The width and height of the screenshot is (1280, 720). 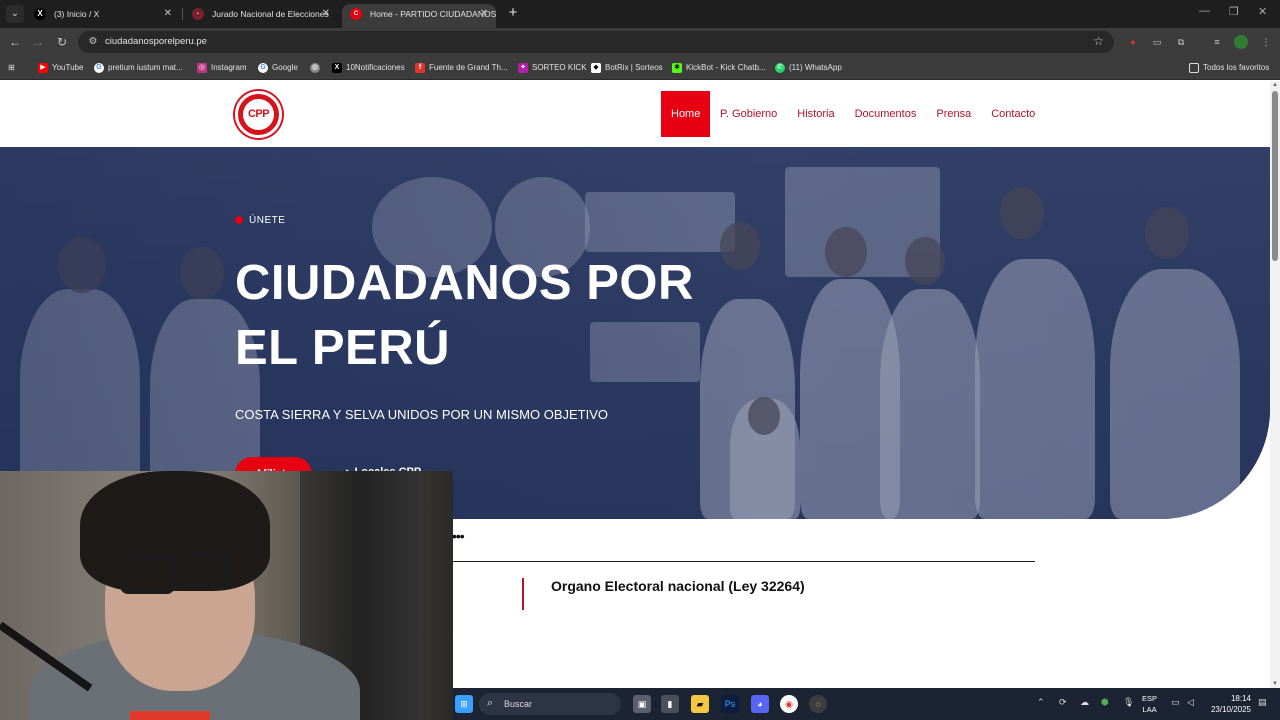 What do you see at coordinates (627, 68) in the screenshot?
I see `bookmark-botrix: ◆ BotRix | Sorteos` at bounding box center [627, 68].